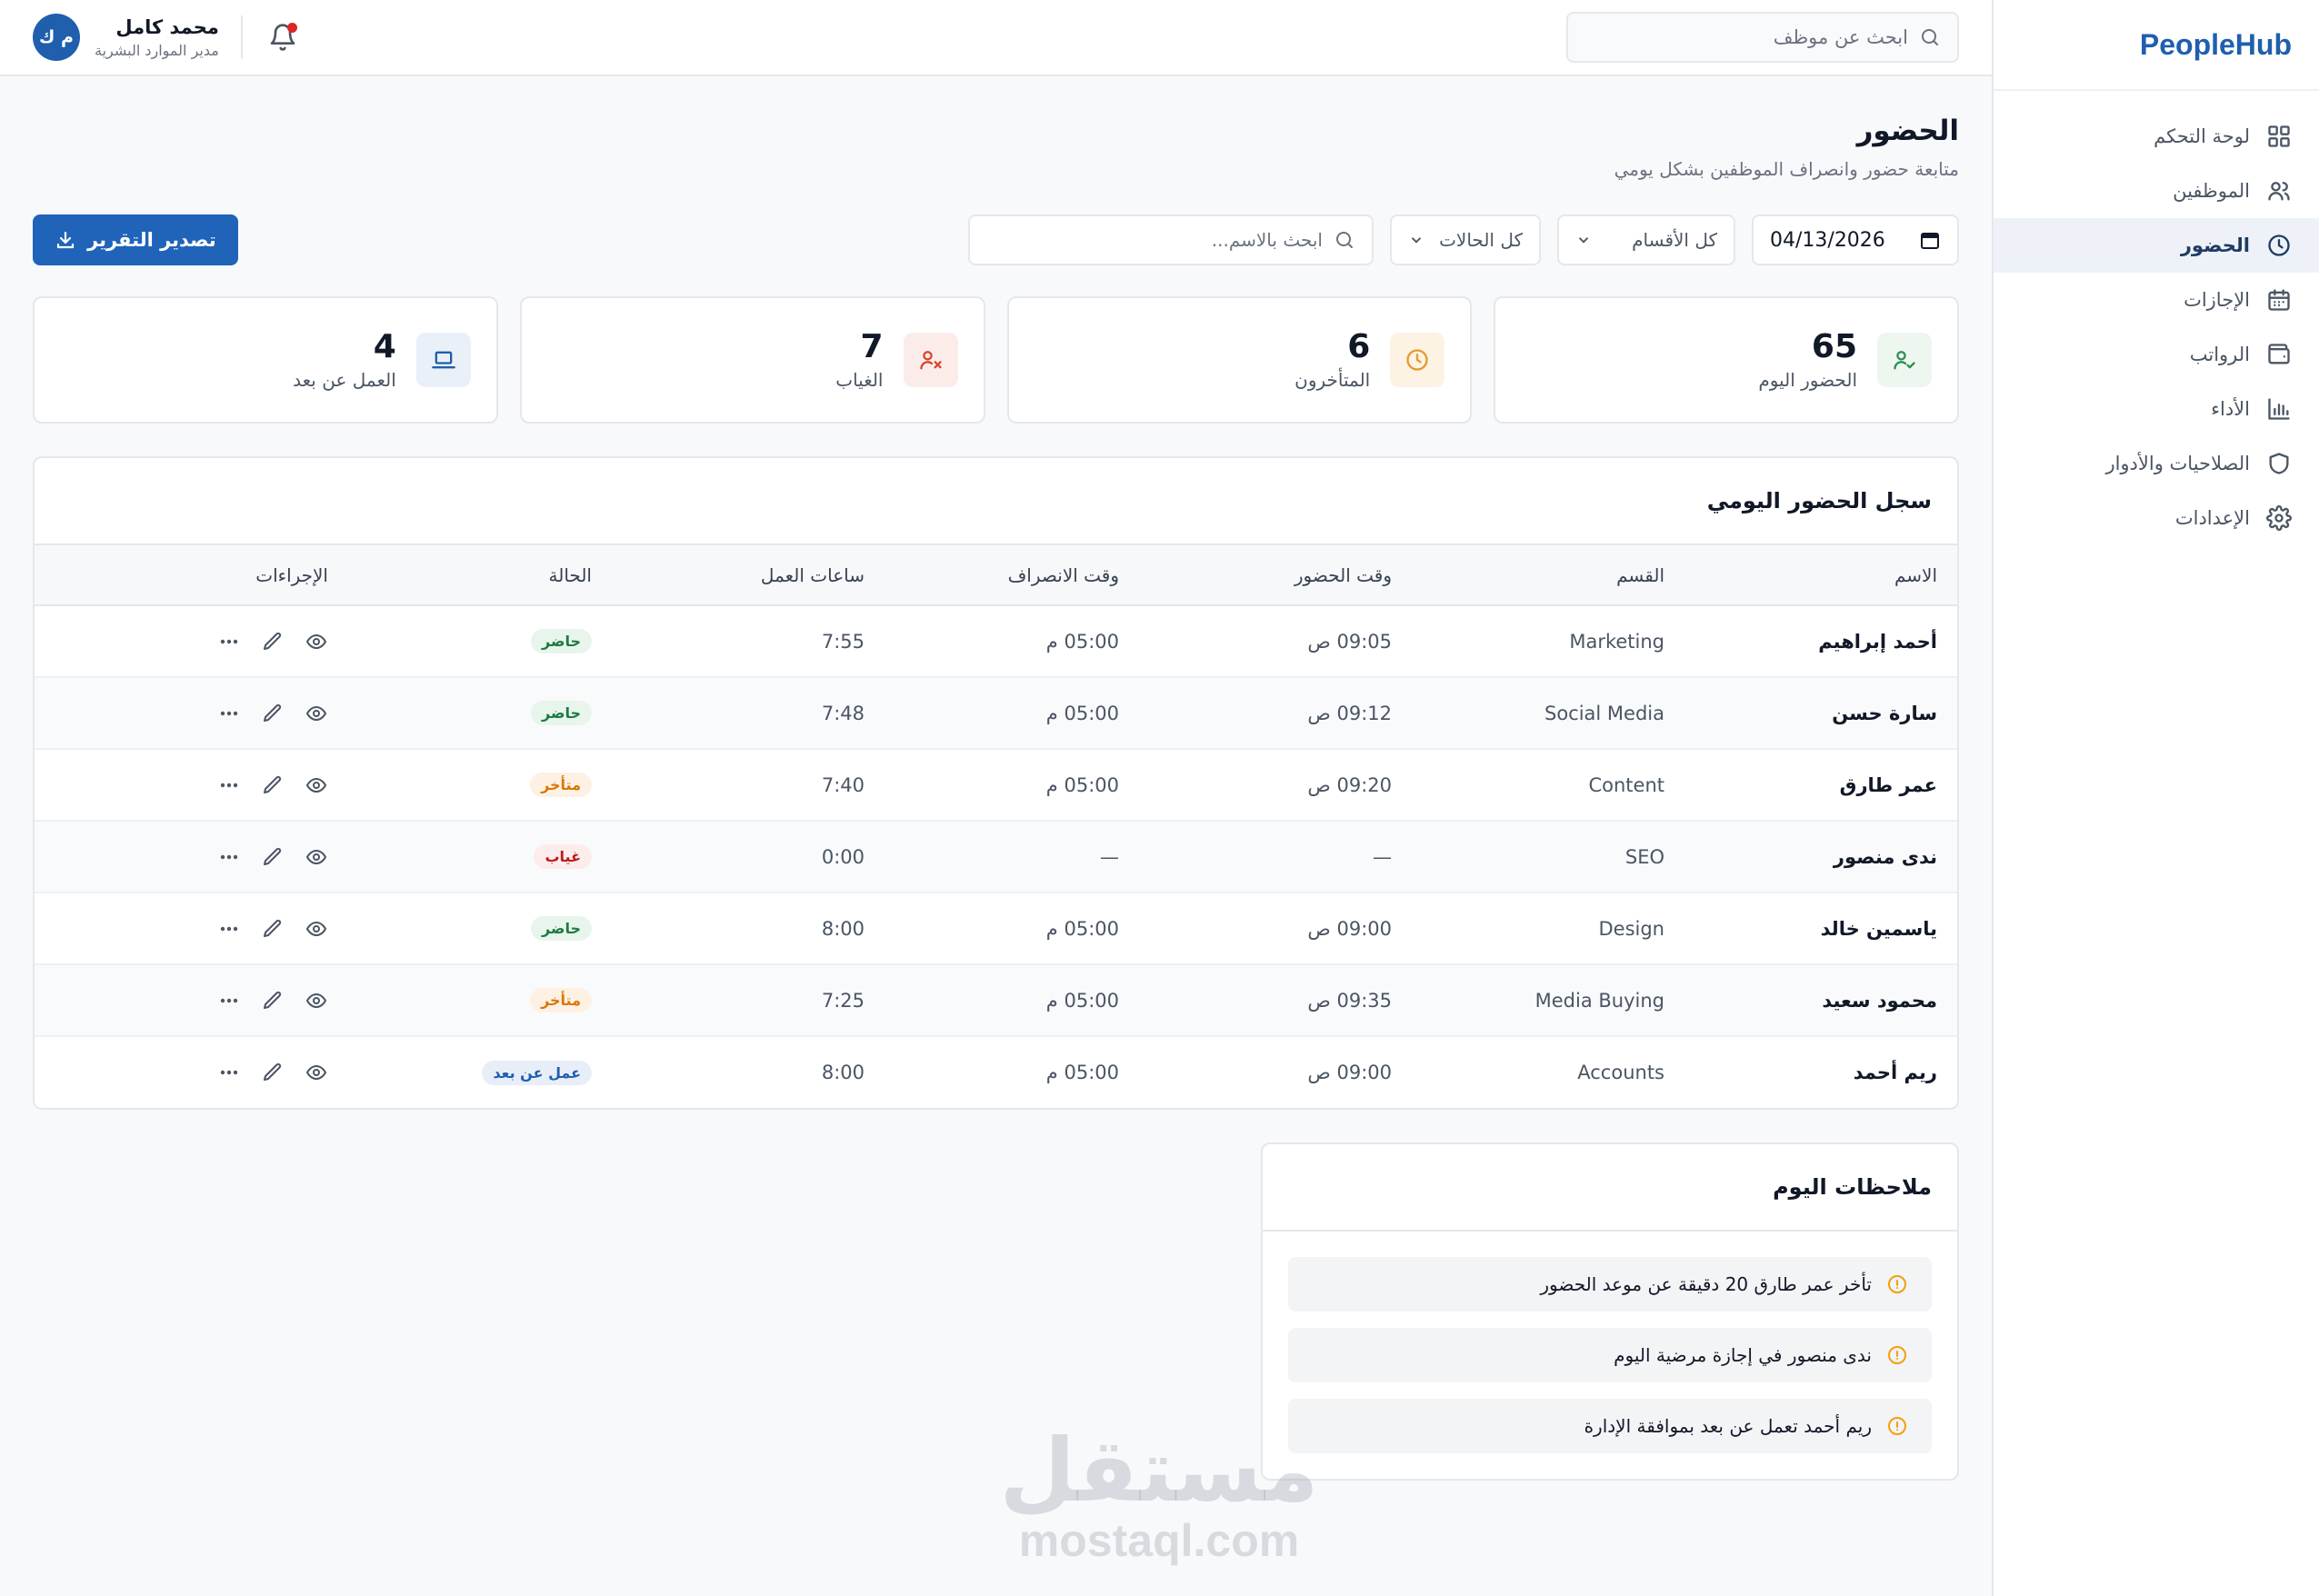  I want to click on sidebar-item-permissions: الصلاحيات والأدوار, so click(2157, 463).